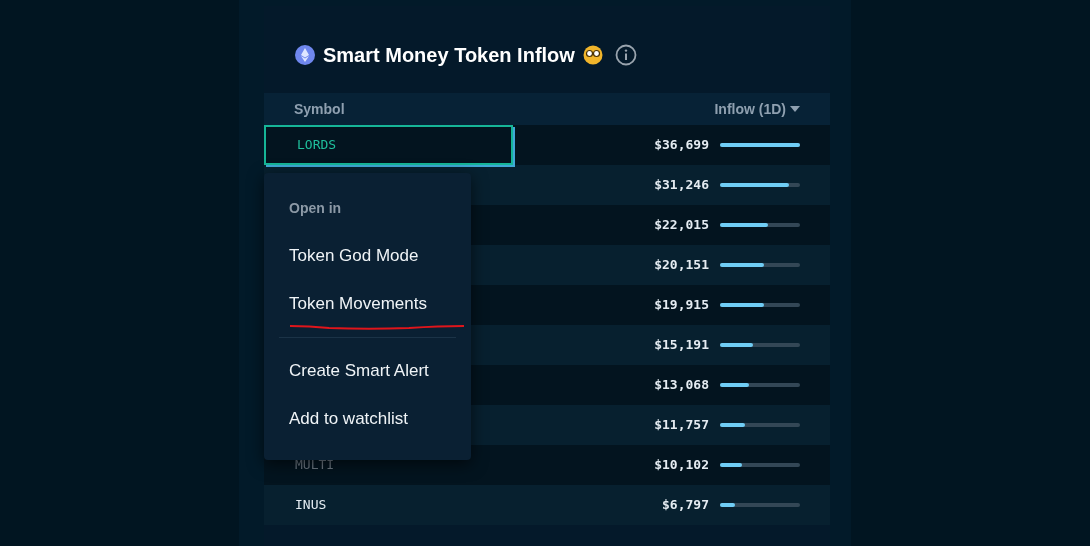 This screenshot has height=546, width=1090. What do you see at coordinates (681, 425) in the screenshot?
I see `inflow-value: $11,757` at bounding box center [681, 425].